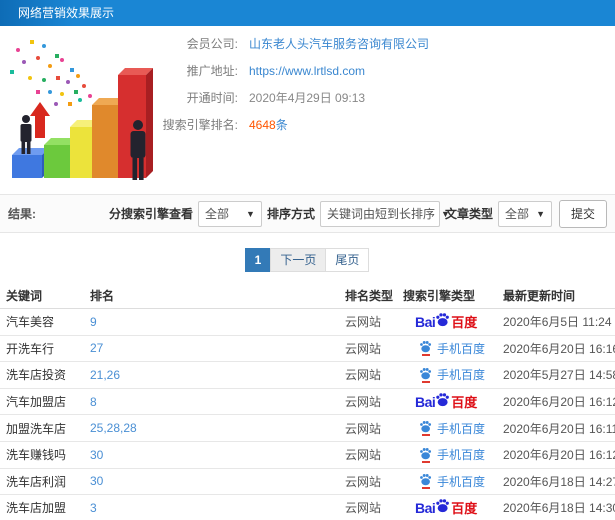 The image size is (615, 520). Describe the element at coordinates (36, 455) in the screenshot. I see `keyword-cell: 洗车赚钱吗` at that location.